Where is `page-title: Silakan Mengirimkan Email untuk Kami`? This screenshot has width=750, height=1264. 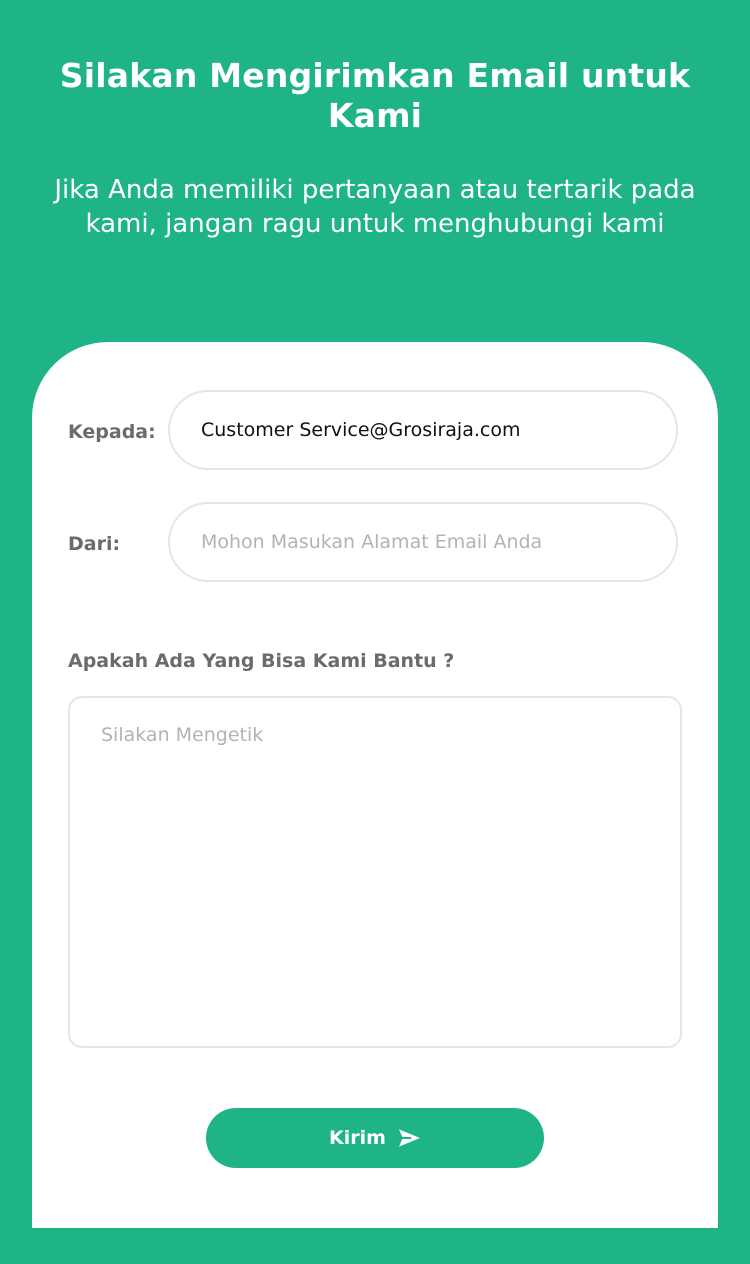 page-title: Silakan Mengirimkan Email untuk Kami is located at coordinates (375, 95).